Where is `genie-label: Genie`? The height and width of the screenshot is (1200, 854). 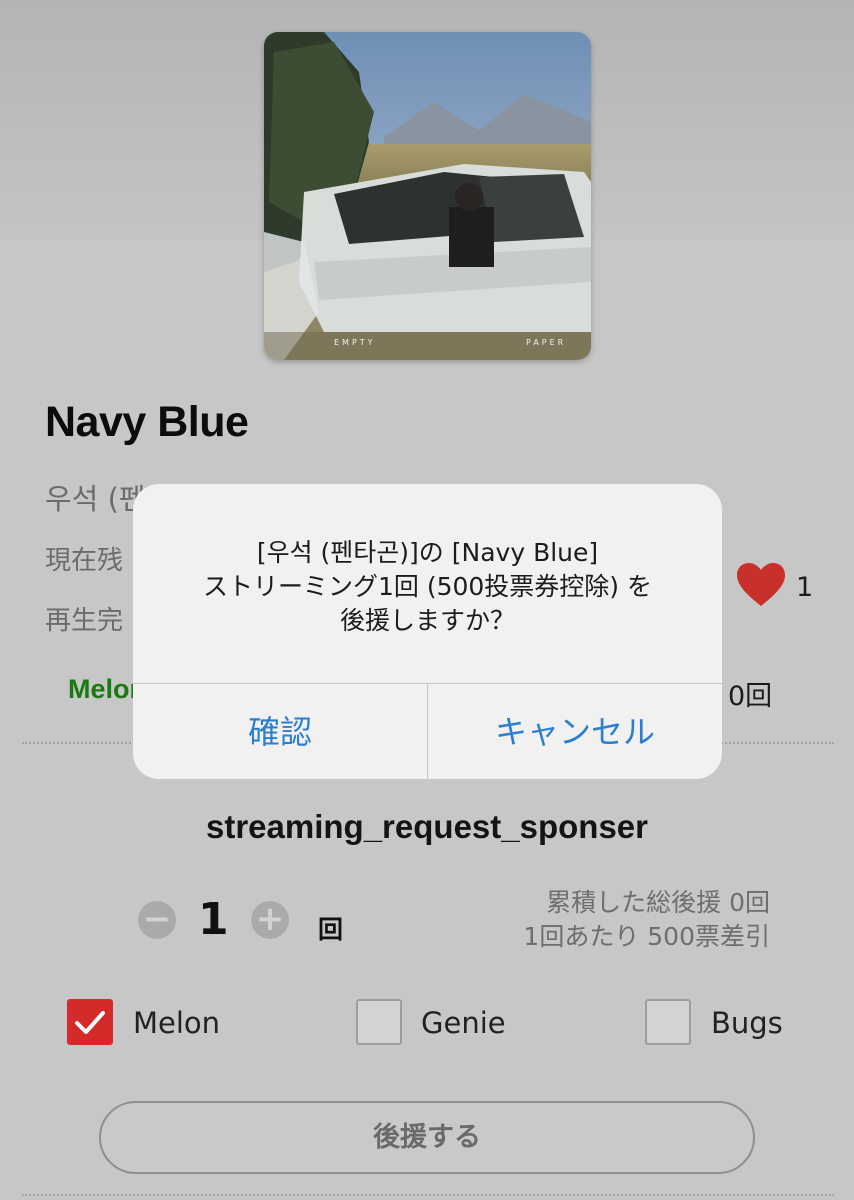
genie-label: Genie is located at coordinates (463, 1023).